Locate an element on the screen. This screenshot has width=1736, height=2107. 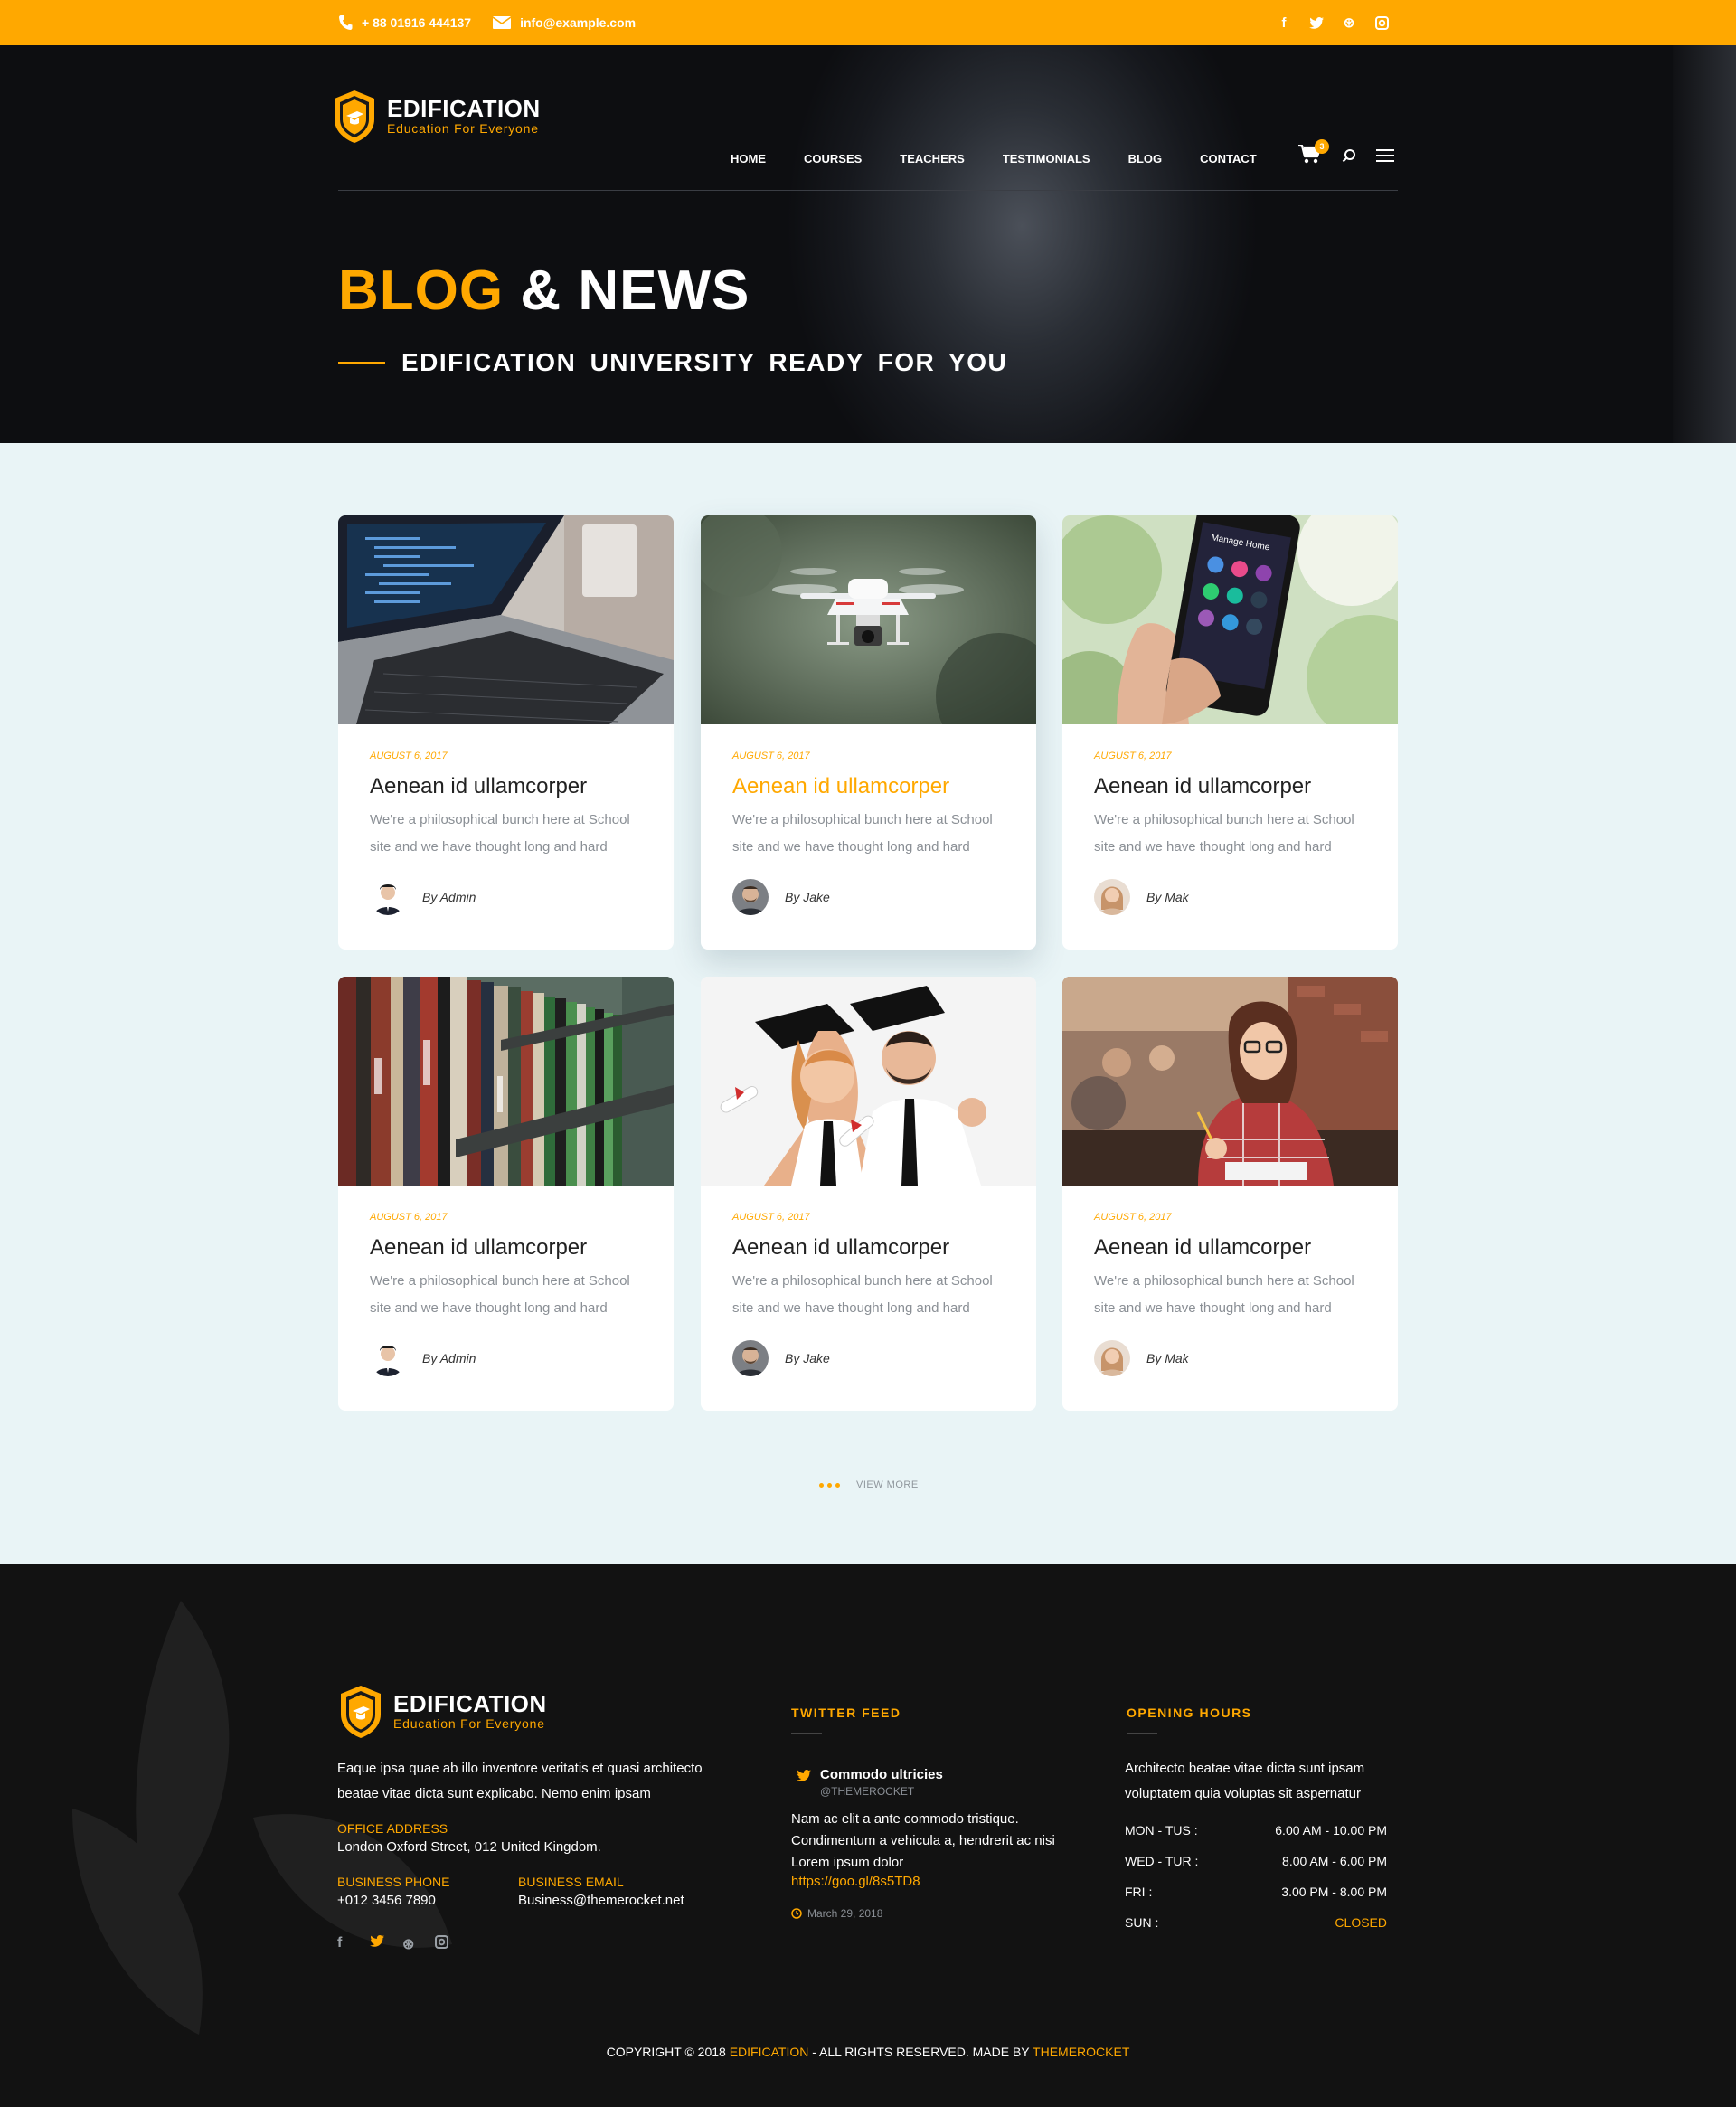
nav-courses: COURSES is located at coordinates (833, 158).